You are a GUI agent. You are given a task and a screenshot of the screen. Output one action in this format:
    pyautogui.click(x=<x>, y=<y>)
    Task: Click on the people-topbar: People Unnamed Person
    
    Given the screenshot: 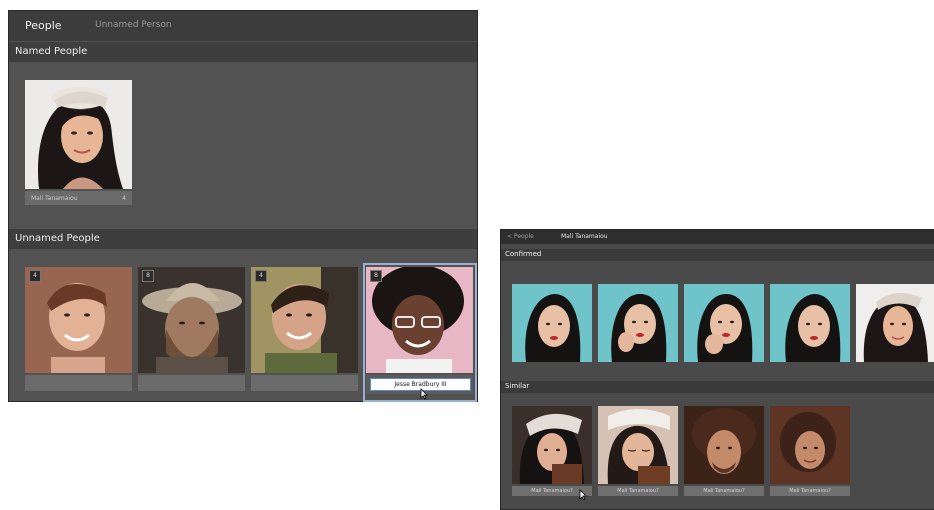 What is the action you would take?
    pyautogui.click(x=243, y=26)
    